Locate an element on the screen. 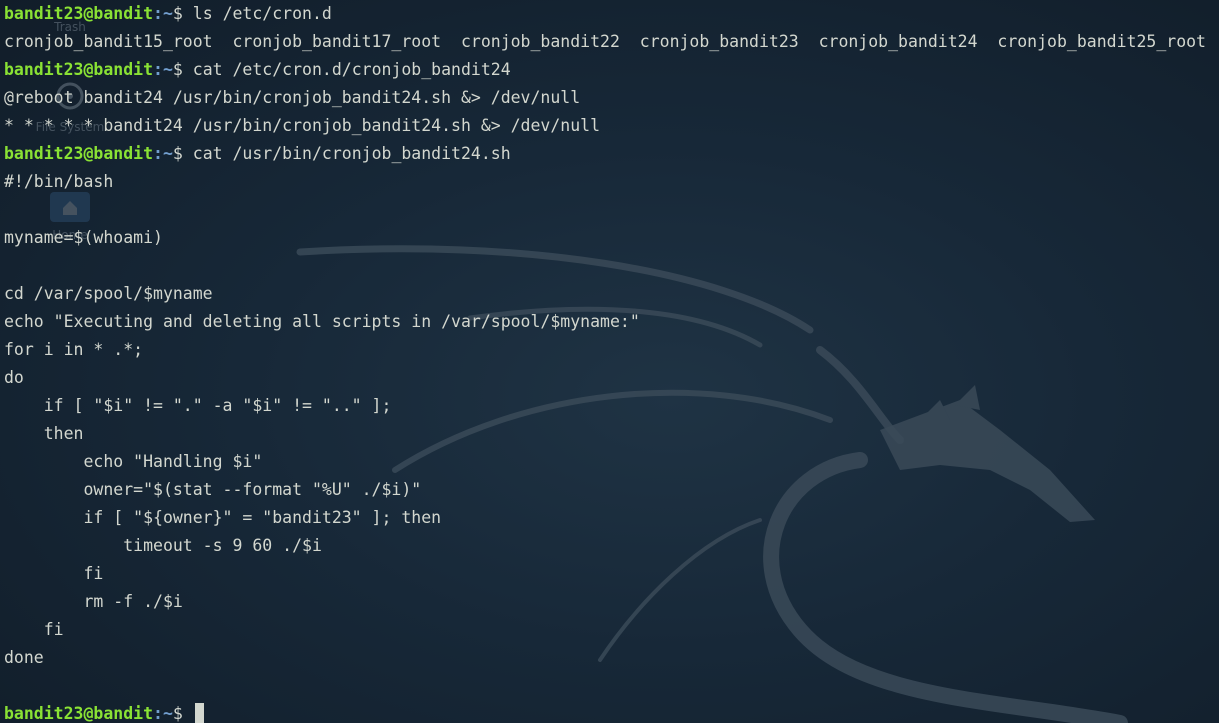 The width and height of the screenshot is (1219, 723). output-line: then is located at coordinates (44, 433).